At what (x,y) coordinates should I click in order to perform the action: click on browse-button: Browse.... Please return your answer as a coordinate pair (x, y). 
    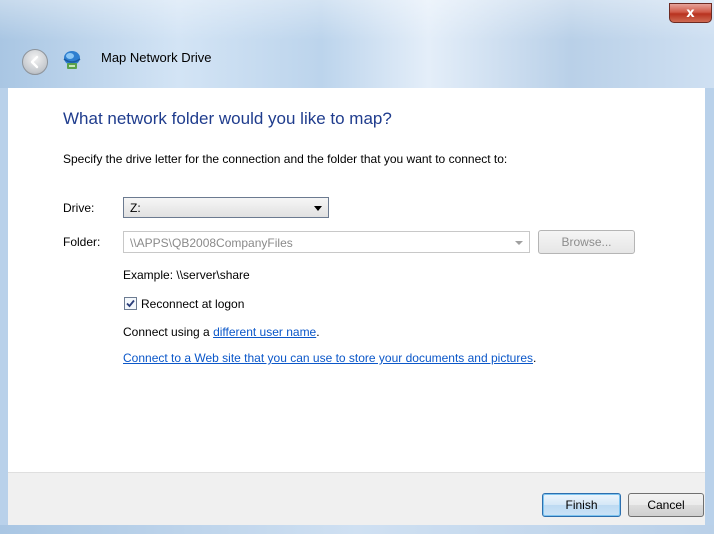
    Looking at the image, I should click on (586, 242).